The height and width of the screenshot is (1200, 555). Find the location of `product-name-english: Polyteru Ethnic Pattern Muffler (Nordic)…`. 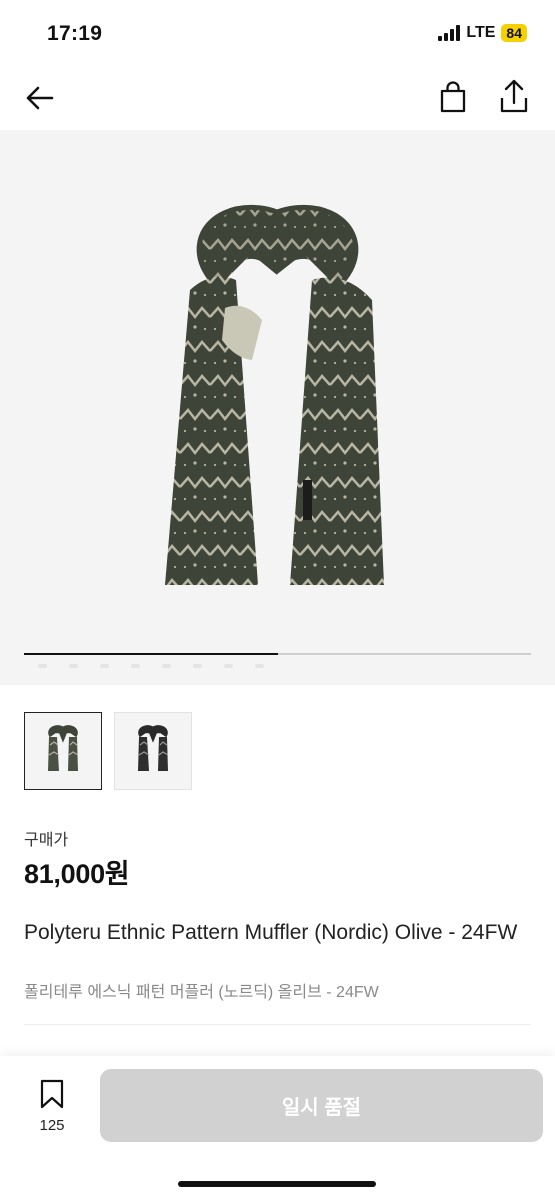

product-name-english: Polyteru Ethnic Pattern Muffler (Nordic)… is located at coordinates (271, 932).